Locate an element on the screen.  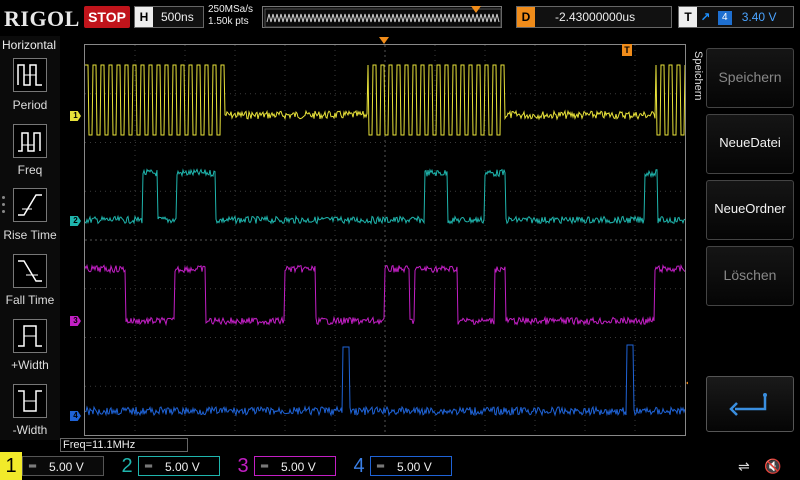
fall-time-icon is located at coordinates (30, 271).